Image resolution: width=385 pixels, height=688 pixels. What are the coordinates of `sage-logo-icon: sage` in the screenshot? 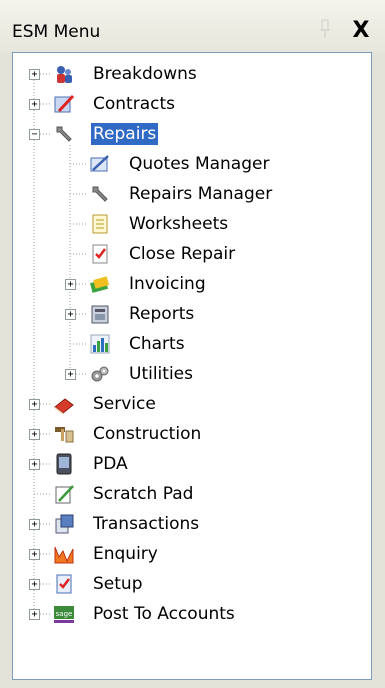 It's located at (64, 614).